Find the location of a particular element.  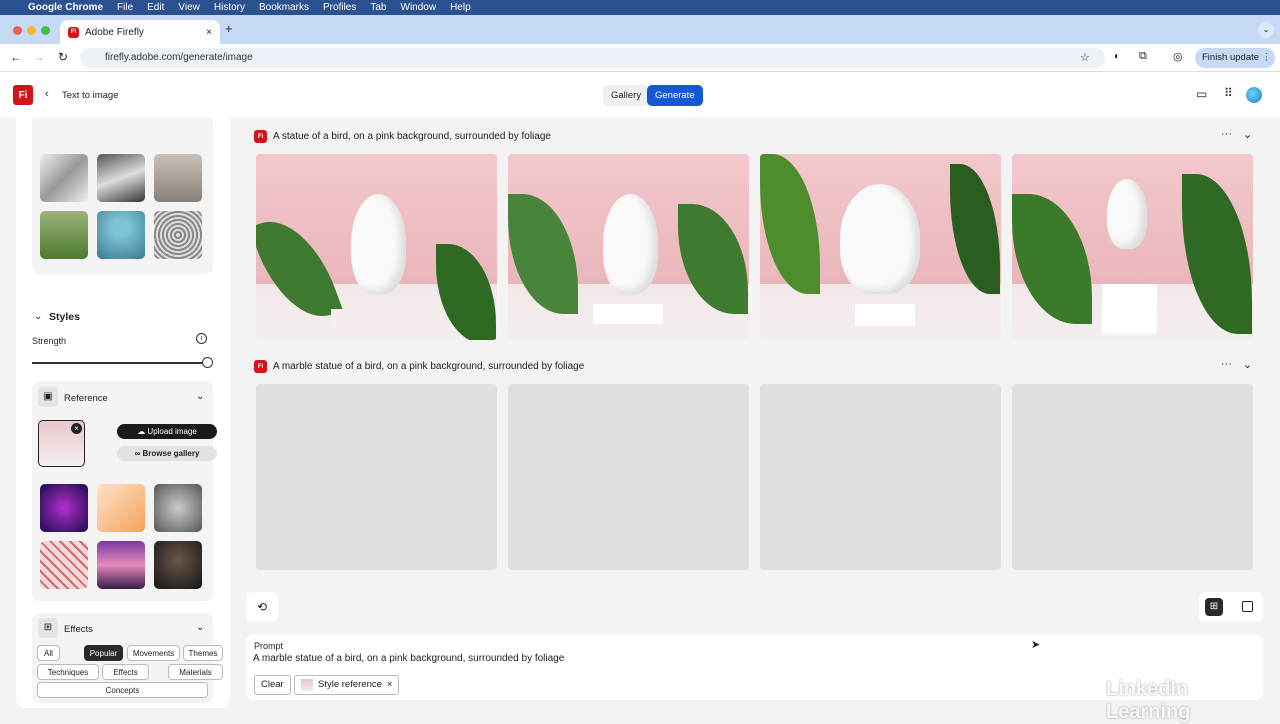

bookmark-star-icon: ☆ is located at coordinates (1085, 57).